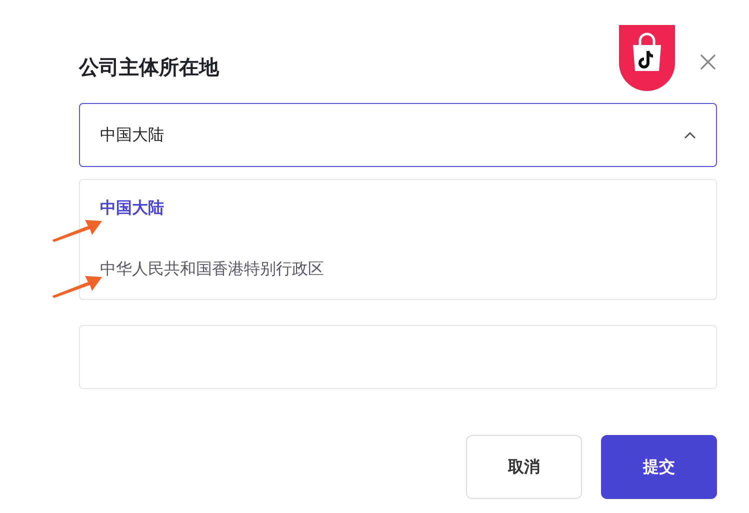 Image resolution: width=749 pixels, height=513 pixels. What do you see at coordinates (398, 135) in the screenshot?
I see `location-select: 中国大陆` at bounding box center [398, 135].